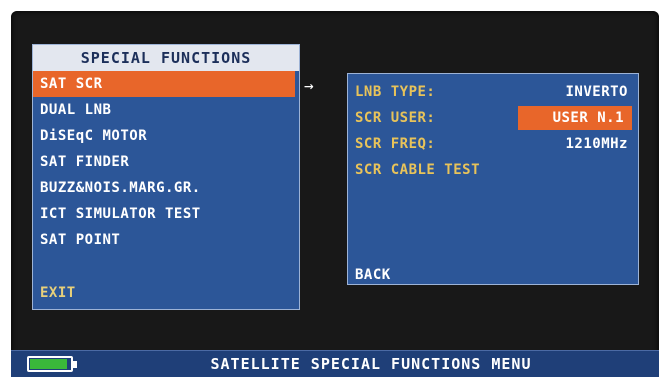  Describe the element at coordinates (166, 188) in the screenshot. I see `menu-item-buzz-noise-margin: BUZZ&NOIS.MARG.GR.` at that location.